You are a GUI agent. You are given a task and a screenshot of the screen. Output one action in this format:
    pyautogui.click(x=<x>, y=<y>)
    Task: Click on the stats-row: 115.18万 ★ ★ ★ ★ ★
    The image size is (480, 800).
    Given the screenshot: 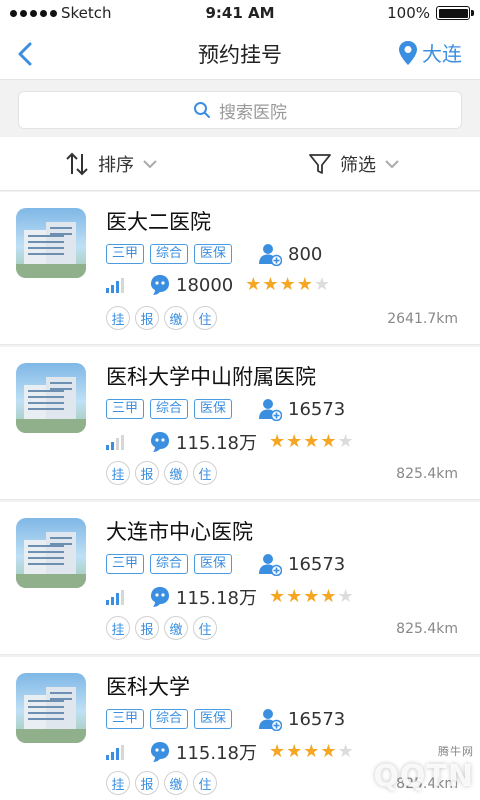 What is the action you would take?
    pyautogui.click(x=230, y=442)
    